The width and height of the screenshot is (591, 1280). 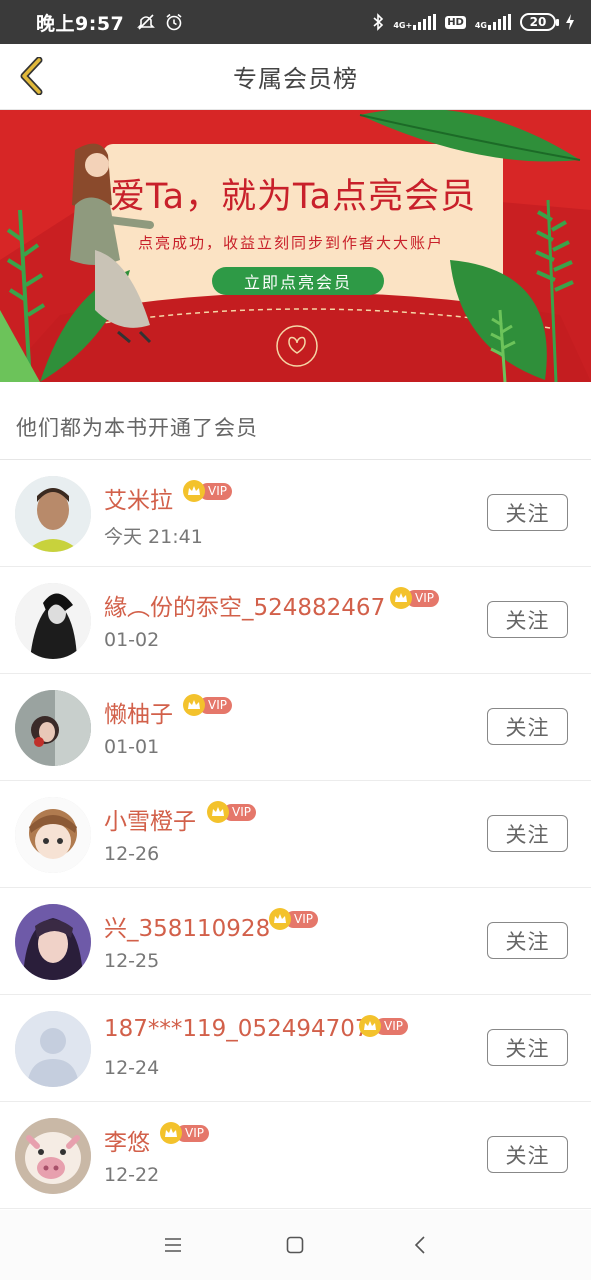 I want to click on battery-icon: 20, so click(x=539, y=22).